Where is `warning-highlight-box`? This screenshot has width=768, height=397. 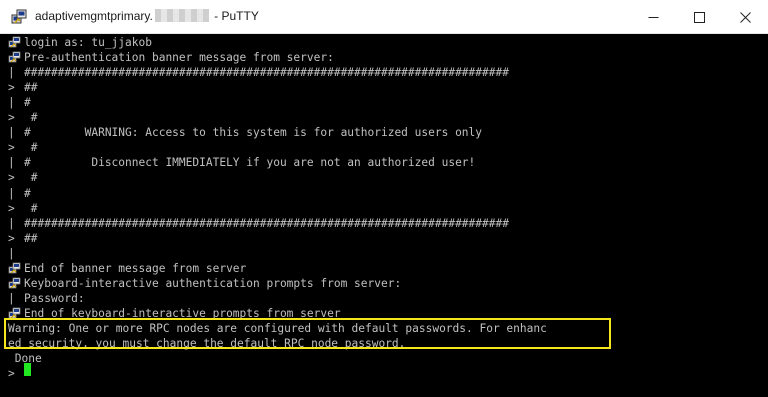 warning-highlight-box is located at coordinates (307, 333).